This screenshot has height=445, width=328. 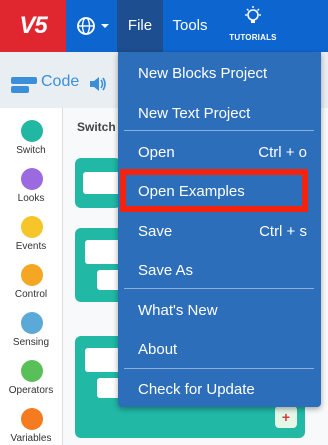 I want to click on add-icon: +, so click(x=286, y=417).